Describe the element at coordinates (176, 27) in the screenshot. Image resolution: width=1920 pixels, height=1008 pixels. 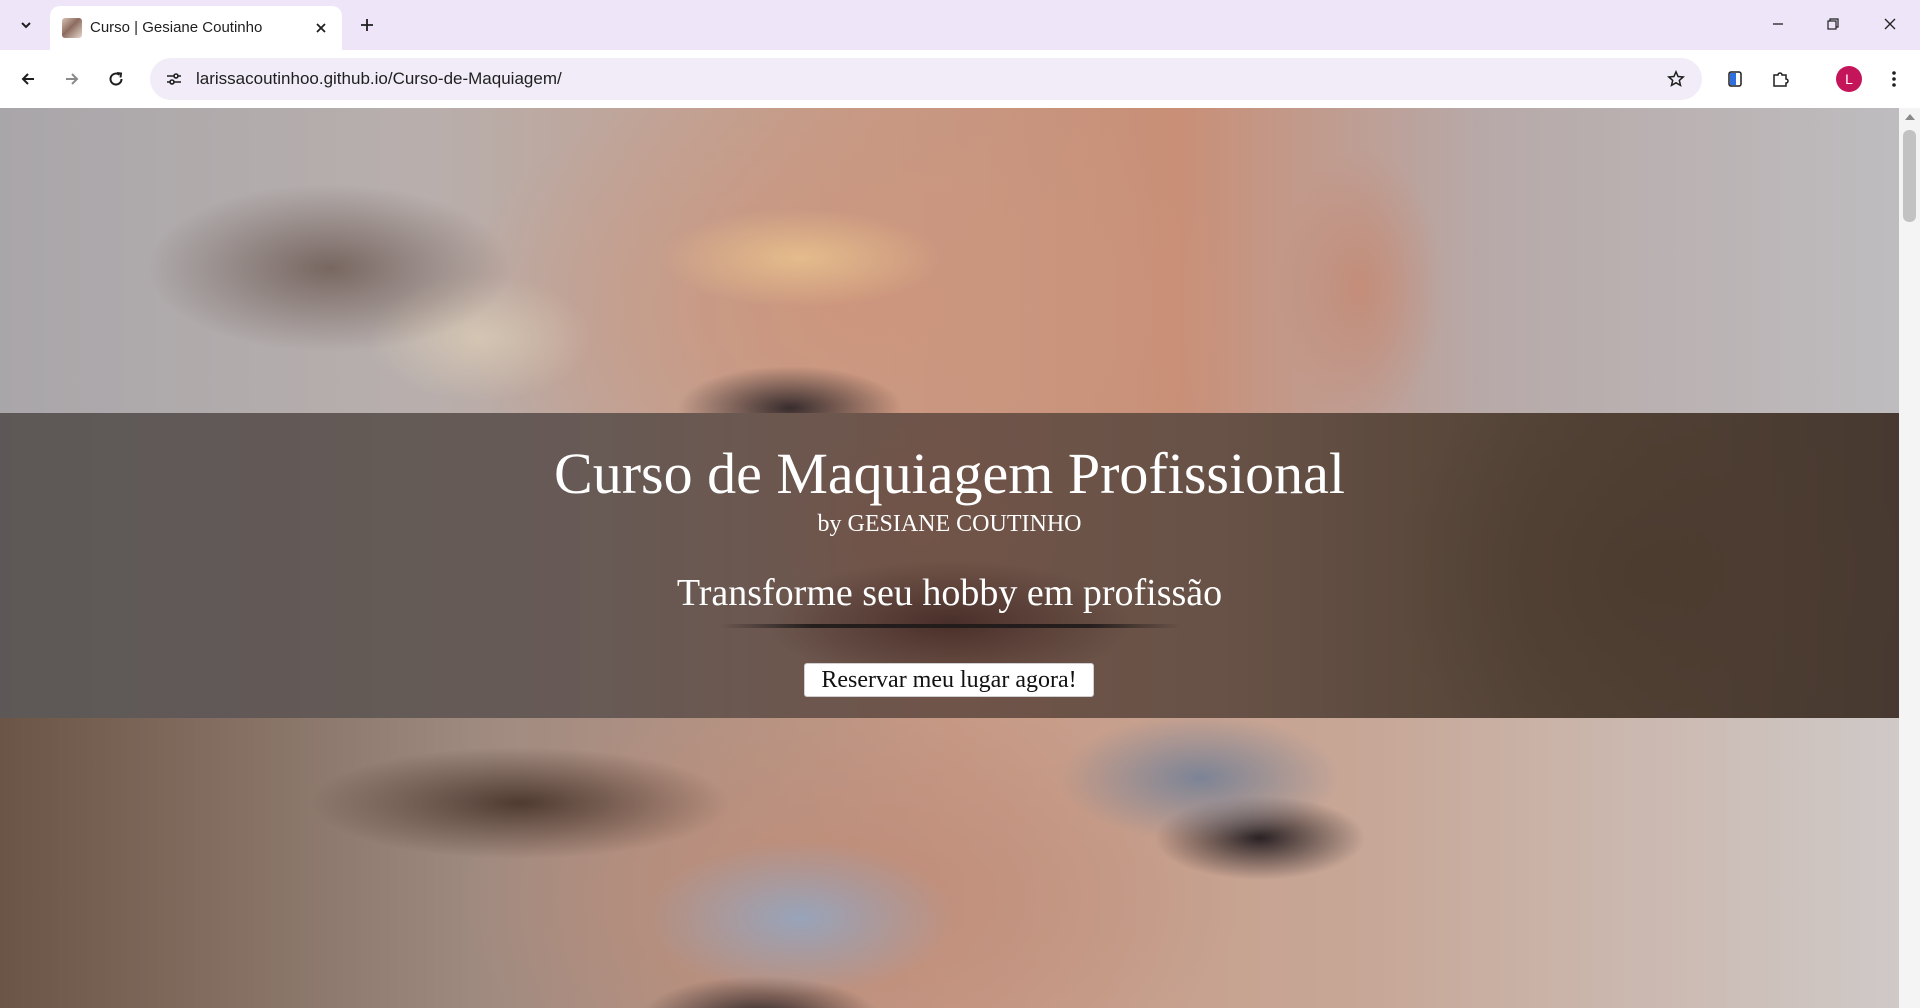
I see `tab-title: Curso | Gesiane Coutinho` at that location.